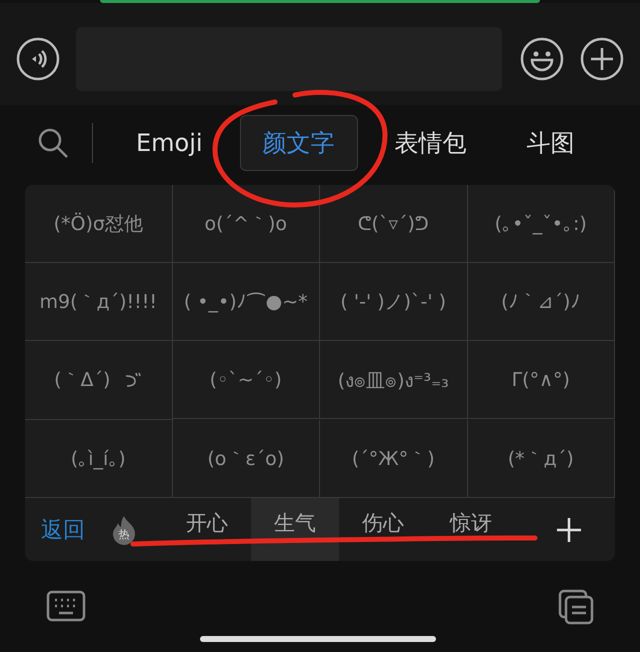 The height and width of the screenshot is (652, 640). Describe the element at coordinates (394, 224) in the screenshot. I see `kaomoji-cell: ᕦ(`▿´)ᕤ` at that location.